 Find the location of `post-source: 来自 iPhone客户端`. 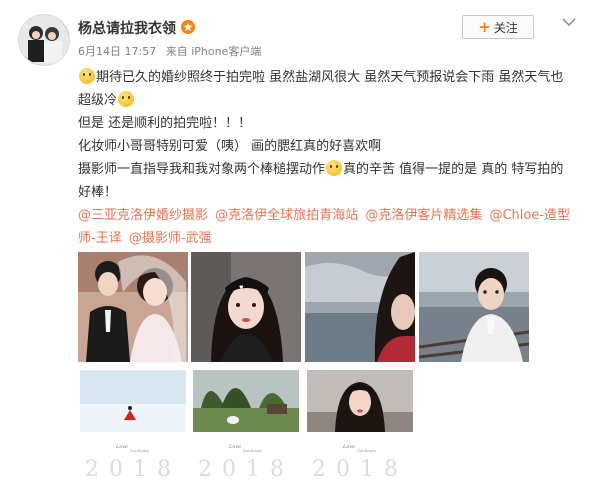

post-source: 来自 iPhone客户端 is located at coordinates (213, 51).